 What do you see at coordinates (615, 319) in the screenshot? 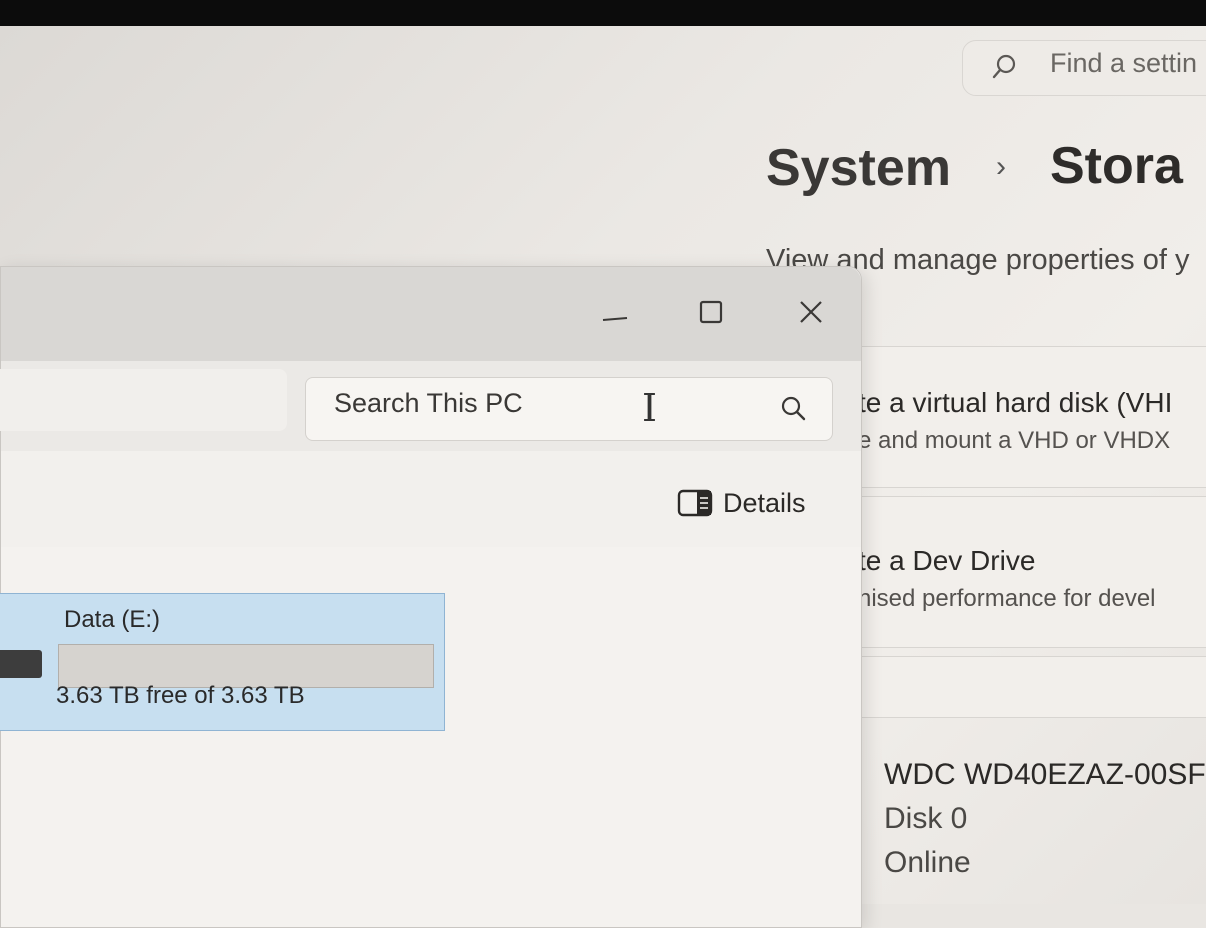
I see `minimize-icon` at bounding box center [615, 319].